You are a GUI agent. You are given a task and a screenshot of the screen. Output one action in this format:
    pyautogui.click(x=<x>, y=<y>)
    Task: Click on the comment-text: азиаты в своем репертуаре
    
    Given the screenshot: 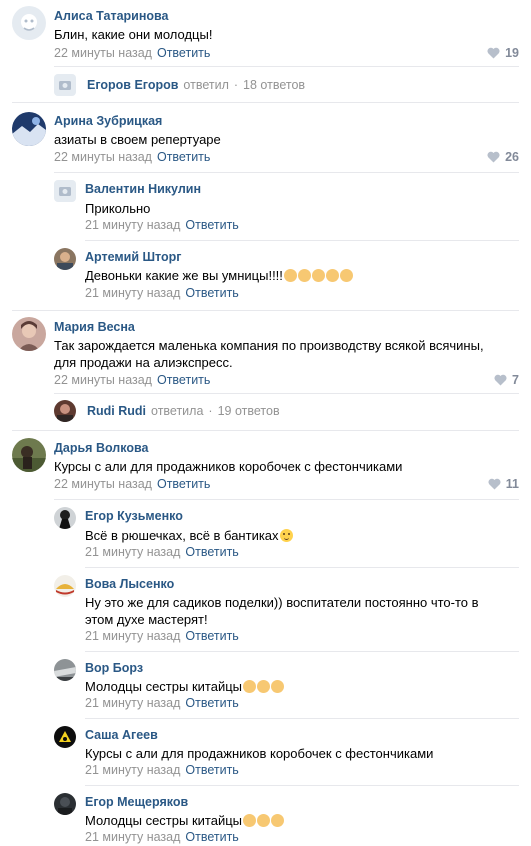 What is the action you would take?
    pyautogui.click(x=137, y=139)
    